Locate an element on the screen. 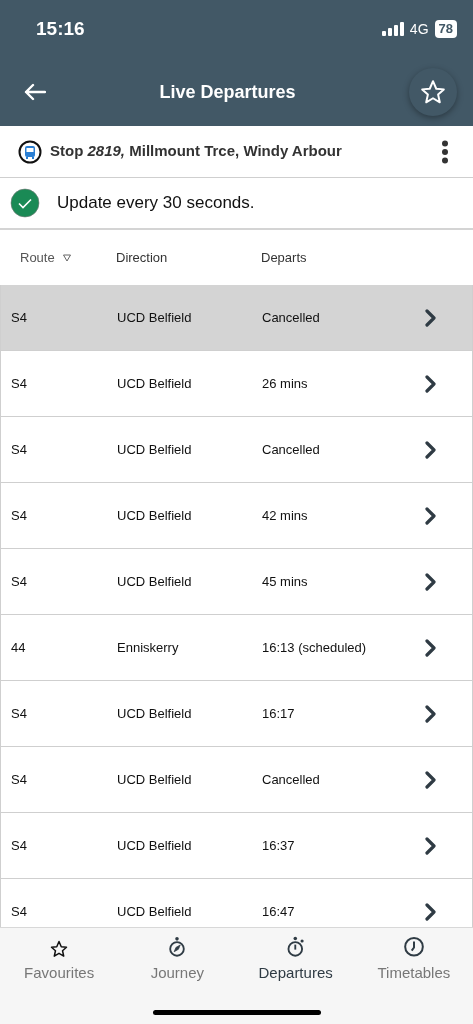 This screenshot has height=1024, width=473. departs-cell-text: 42 mins is located at coordinates (285, 515).